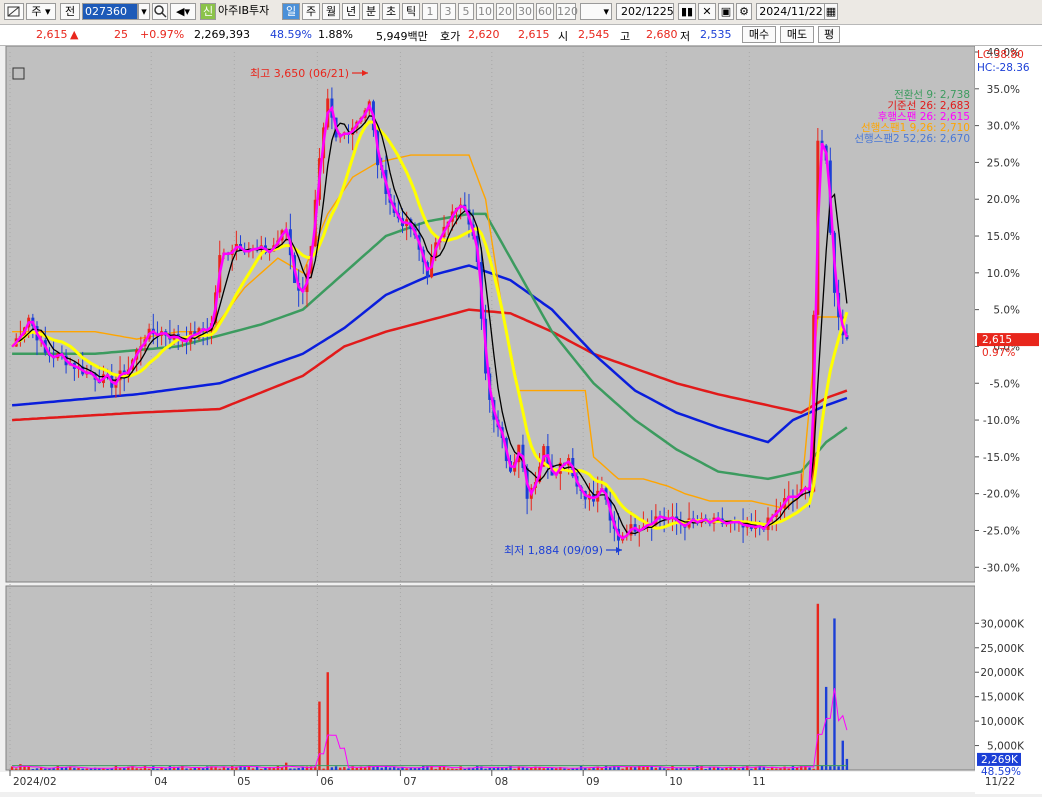  I want to click on period-year-button: 년, so click(351, 11).